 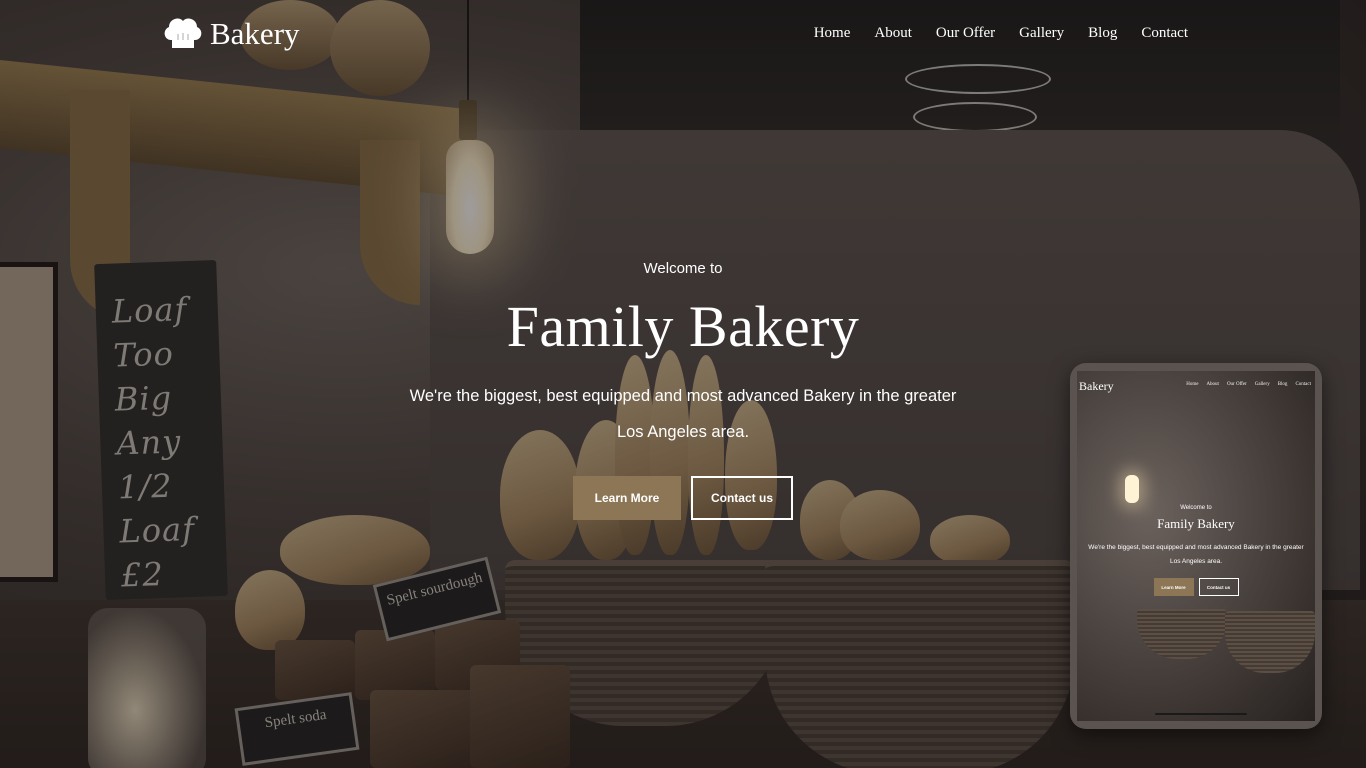 What do you see at coordinates (1218, 587) in the screenshot?
I see `tablet-contact-us-button: Contact us` at bounding box center [1218, 587].